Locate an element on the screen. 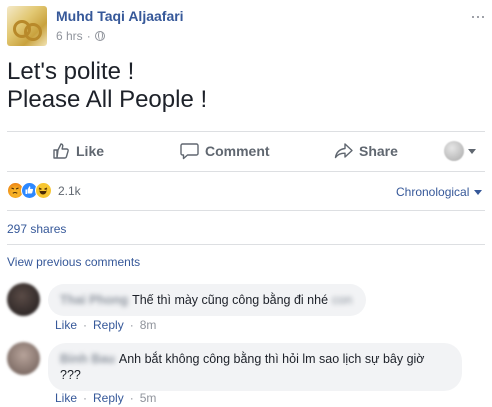  author-avatar is located at coordinates (27, 26).